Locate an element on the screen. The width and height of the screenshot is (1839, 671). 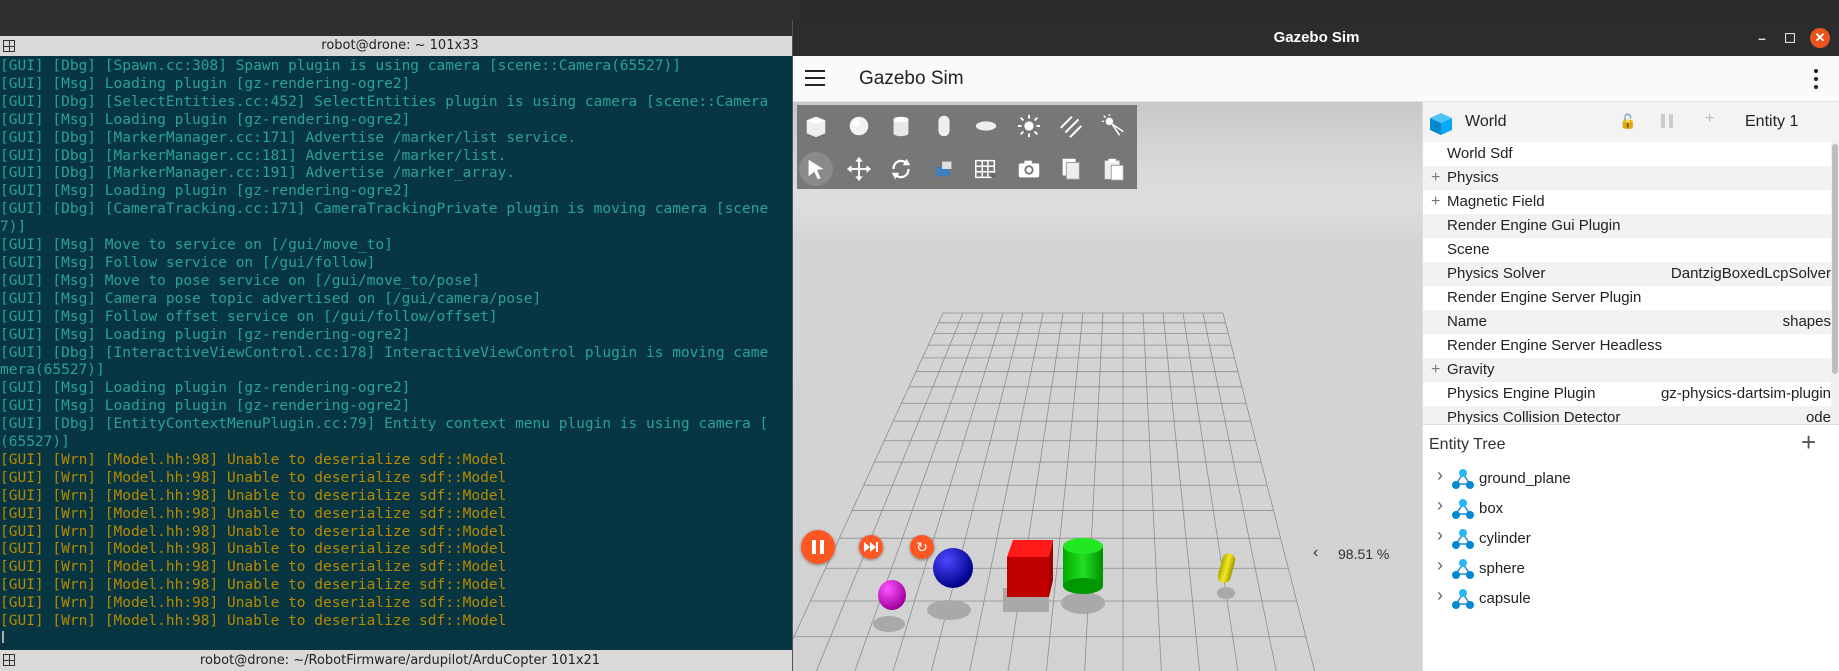
component-row: + Magnetic Field is located at coordinates (1627, 202).